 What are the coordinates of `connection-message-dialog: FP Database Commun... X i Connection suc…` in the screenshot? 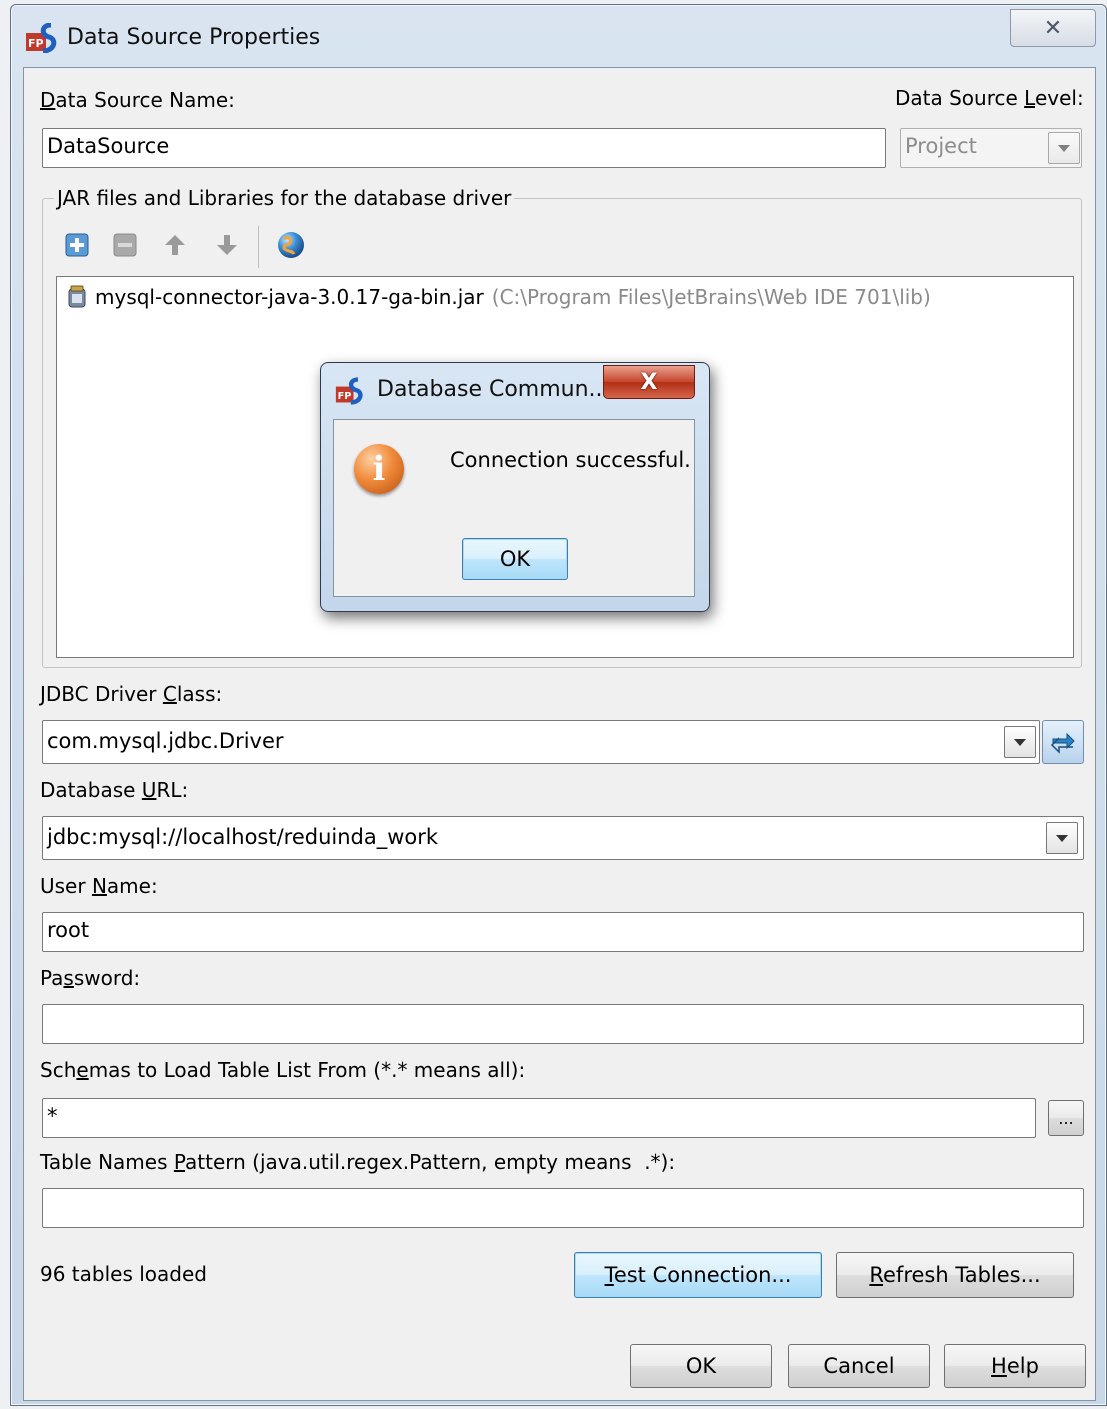 It's located at (515, 487).